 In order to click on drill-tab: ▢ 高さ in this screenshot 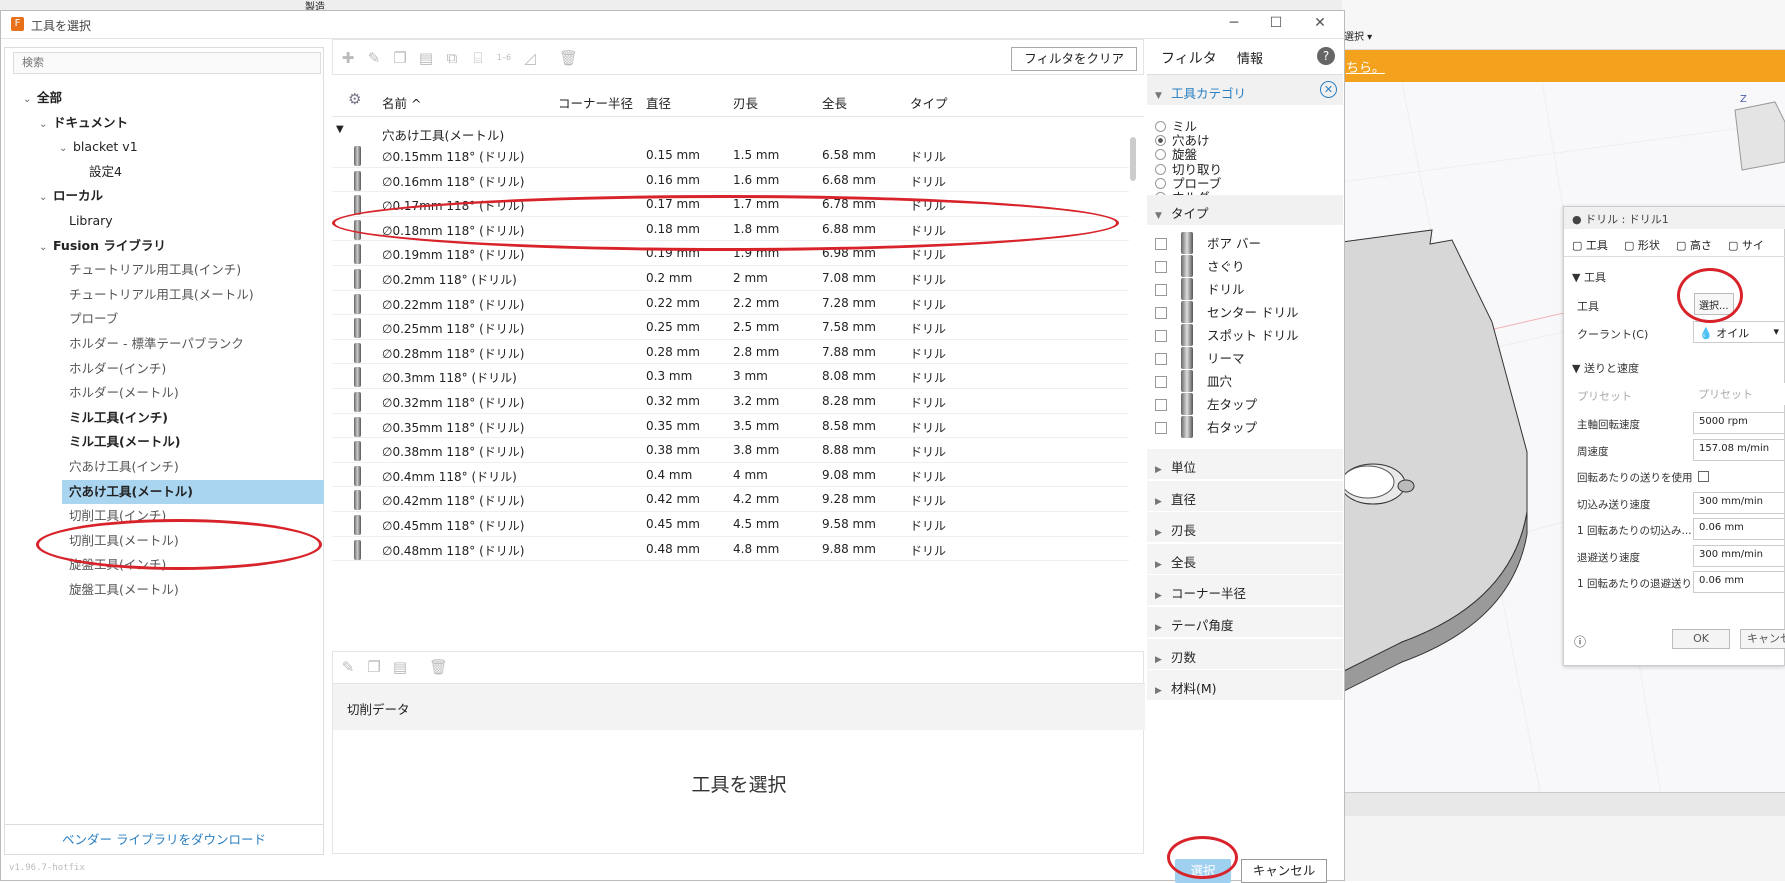, I will do `click(1694, 245)`.